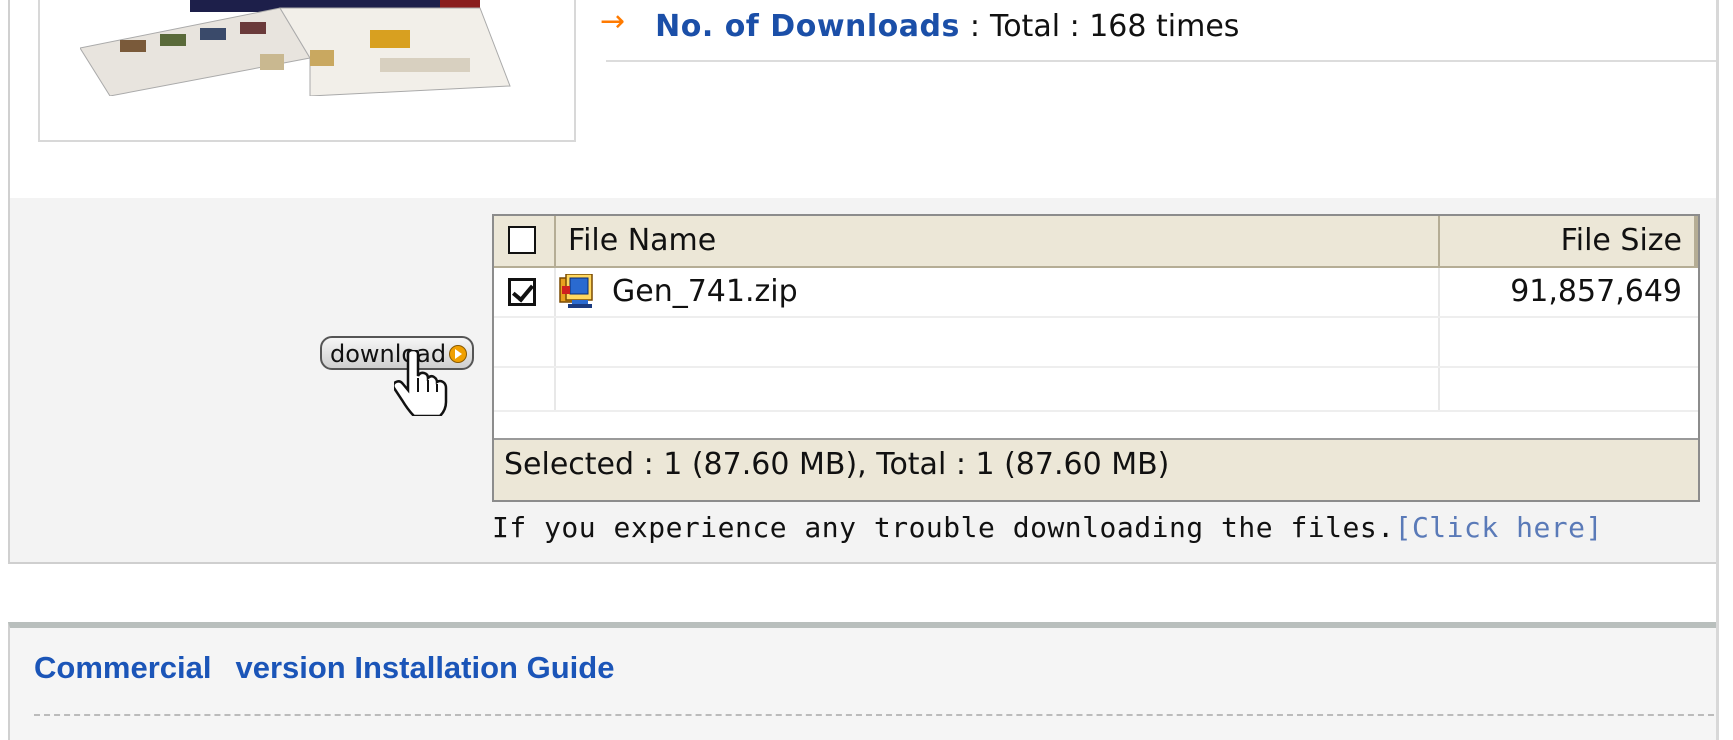  What do you see at coordinates (1166, 61) in the screenshot?
I see `divider` at bounding box center [1166, 61].